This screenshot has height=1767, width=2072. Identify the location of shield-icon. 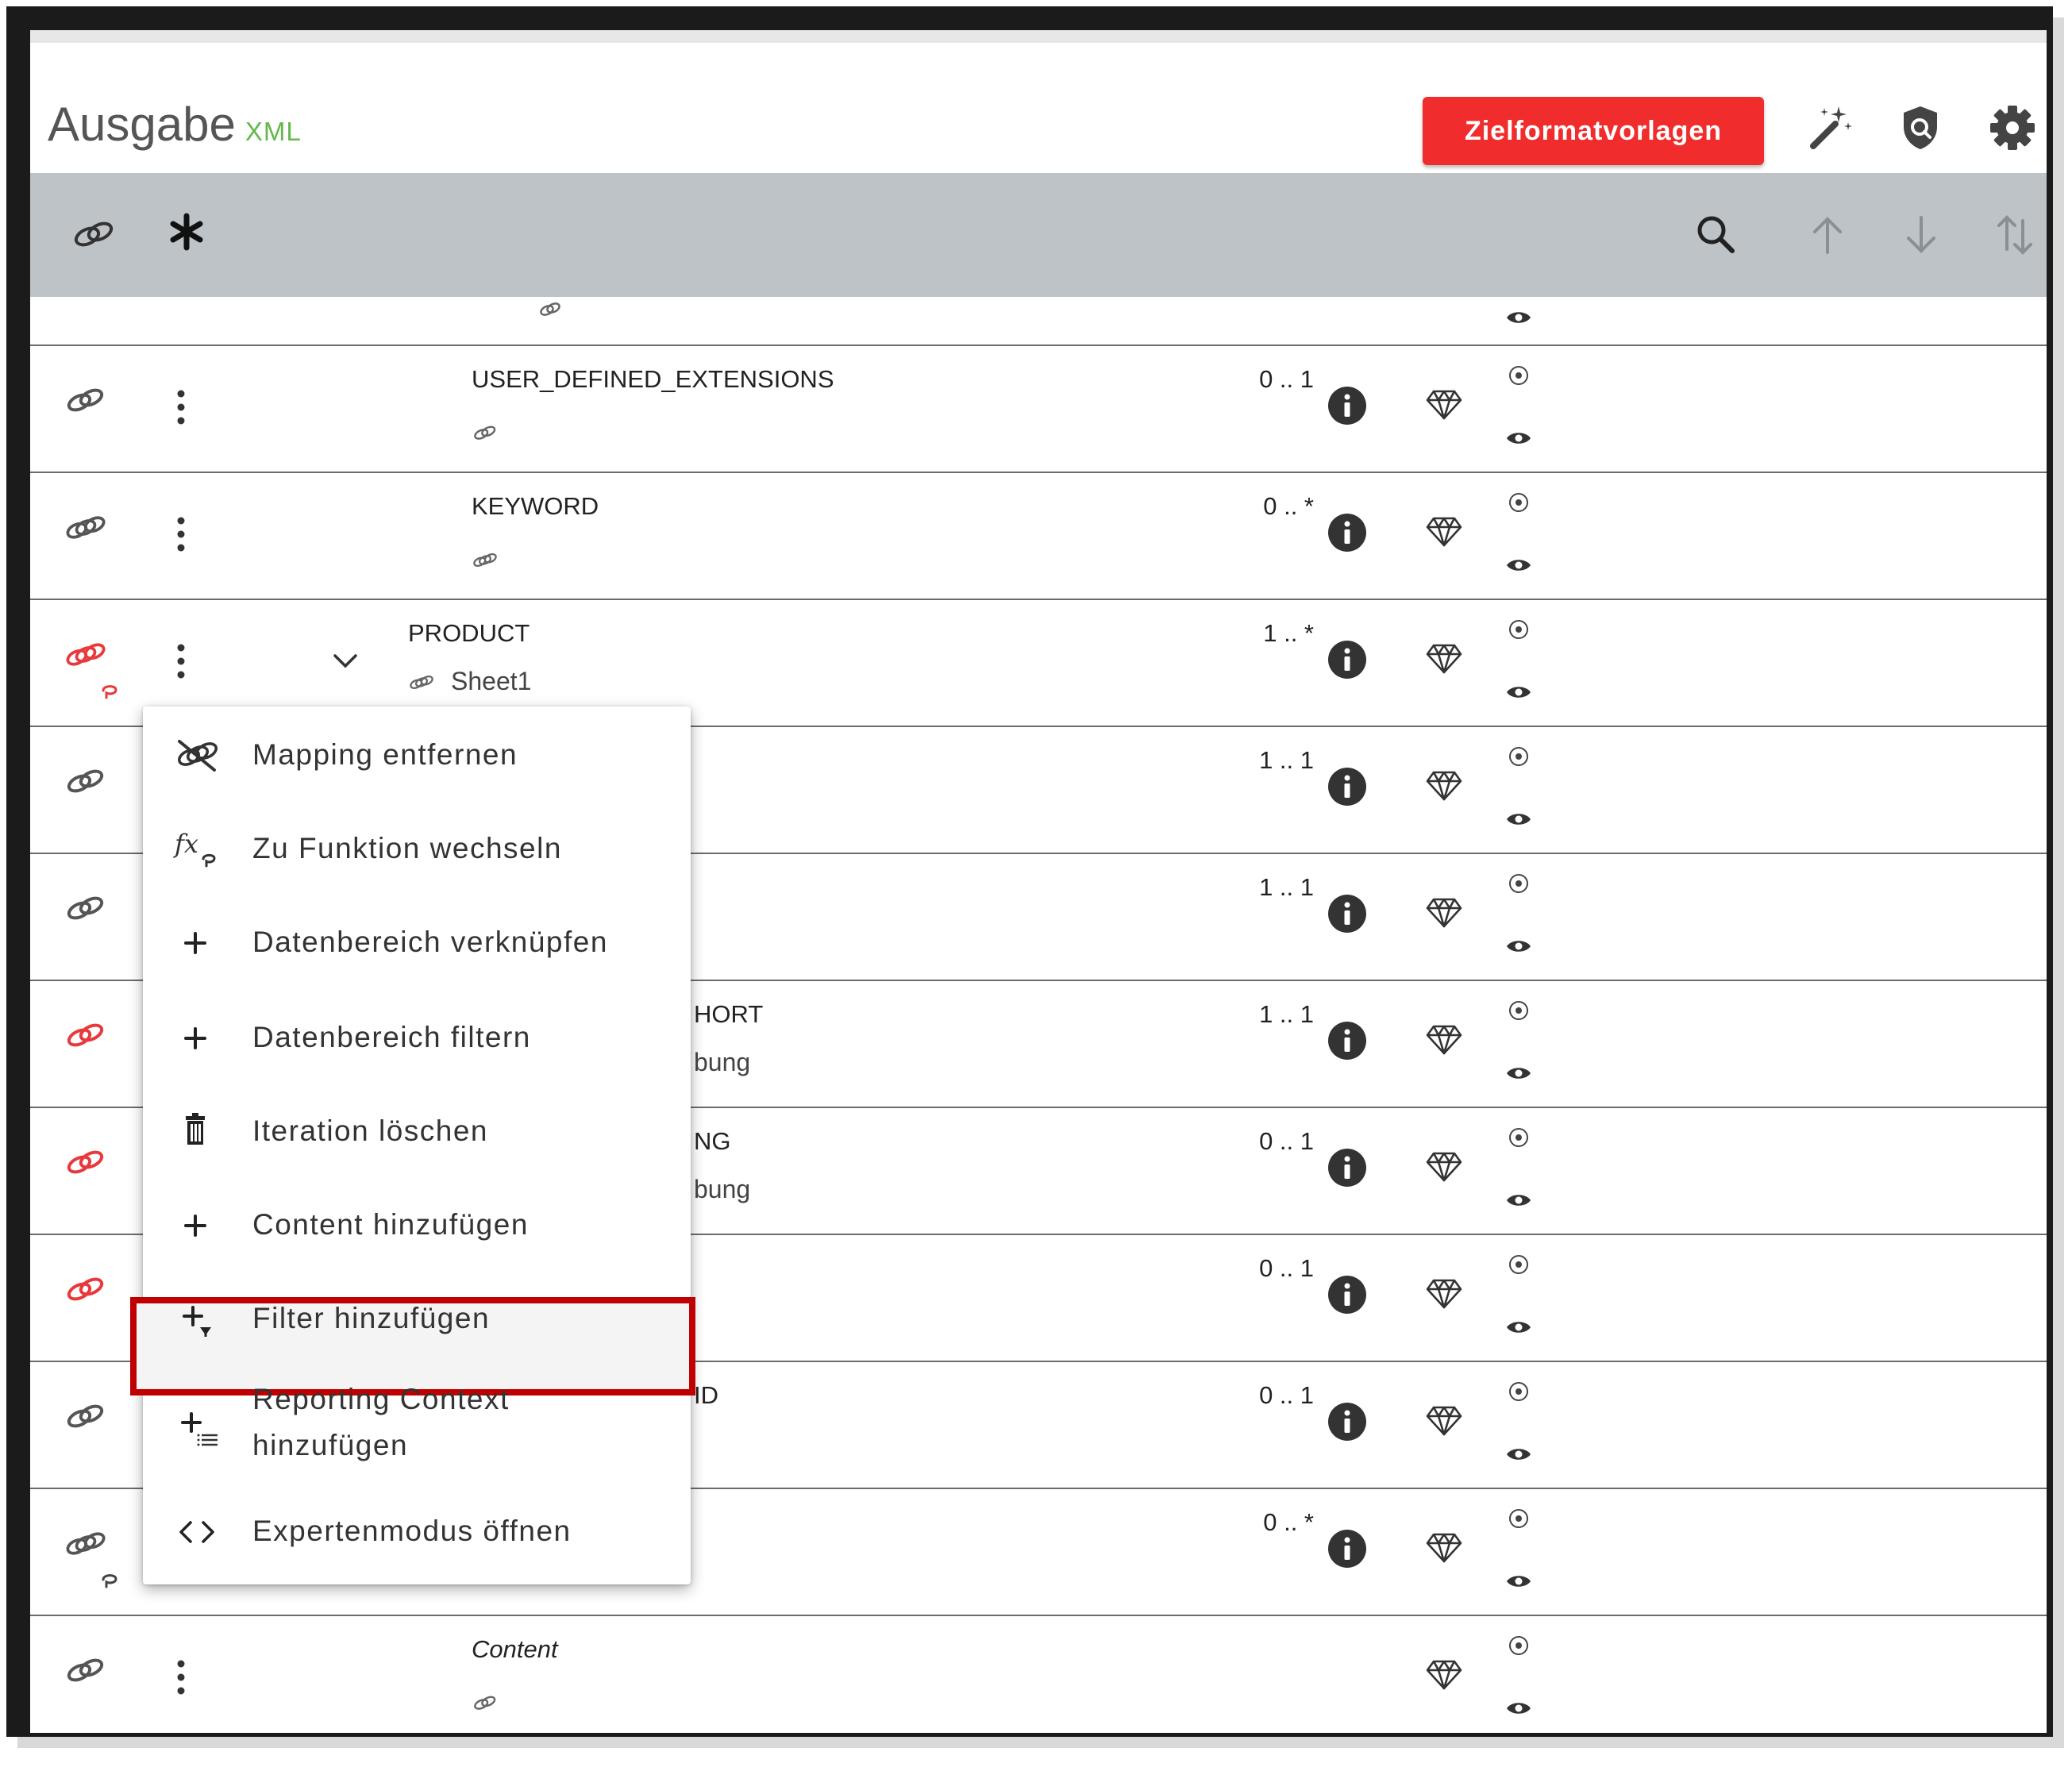
(1921, 128).